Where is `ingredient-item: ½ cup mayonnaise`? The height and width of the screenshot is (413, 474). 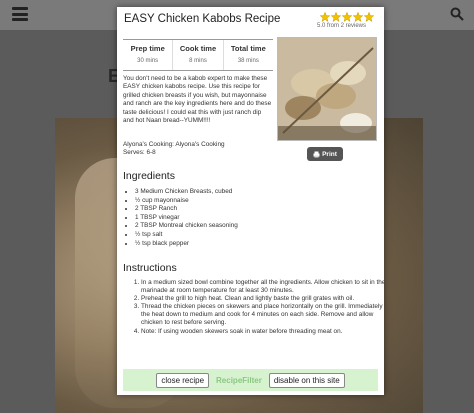 ingredient-item: ½ cup mayonnaise is located at coordinates (235, 201).